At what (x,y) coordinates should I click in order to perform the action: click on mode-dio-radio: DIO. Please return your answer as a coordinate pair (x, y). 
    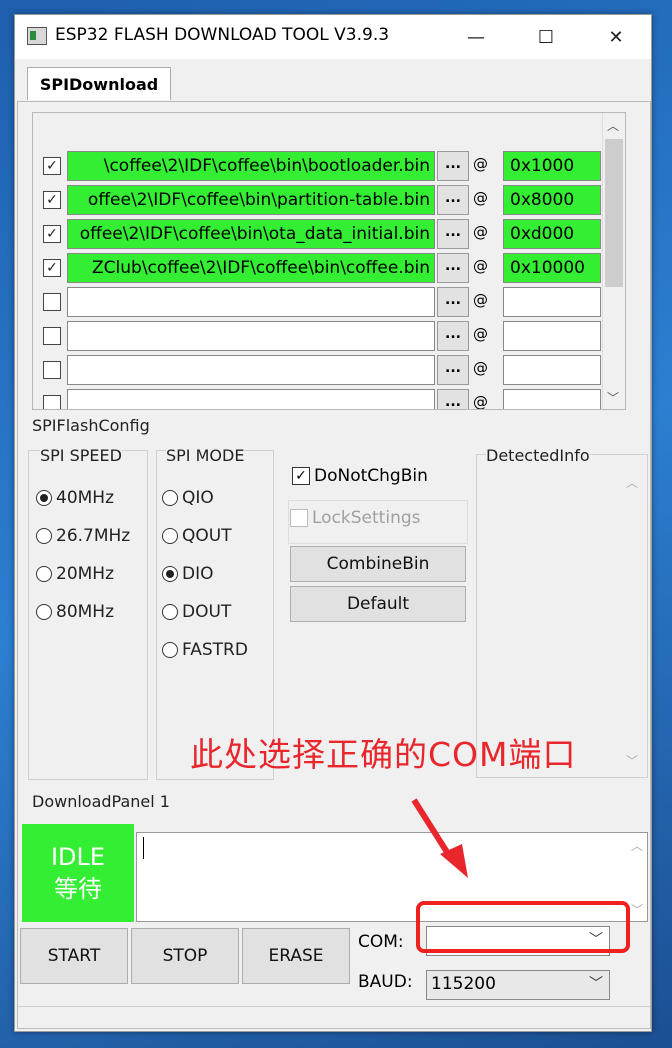
    Looking at the image, I should click on (188, 574).